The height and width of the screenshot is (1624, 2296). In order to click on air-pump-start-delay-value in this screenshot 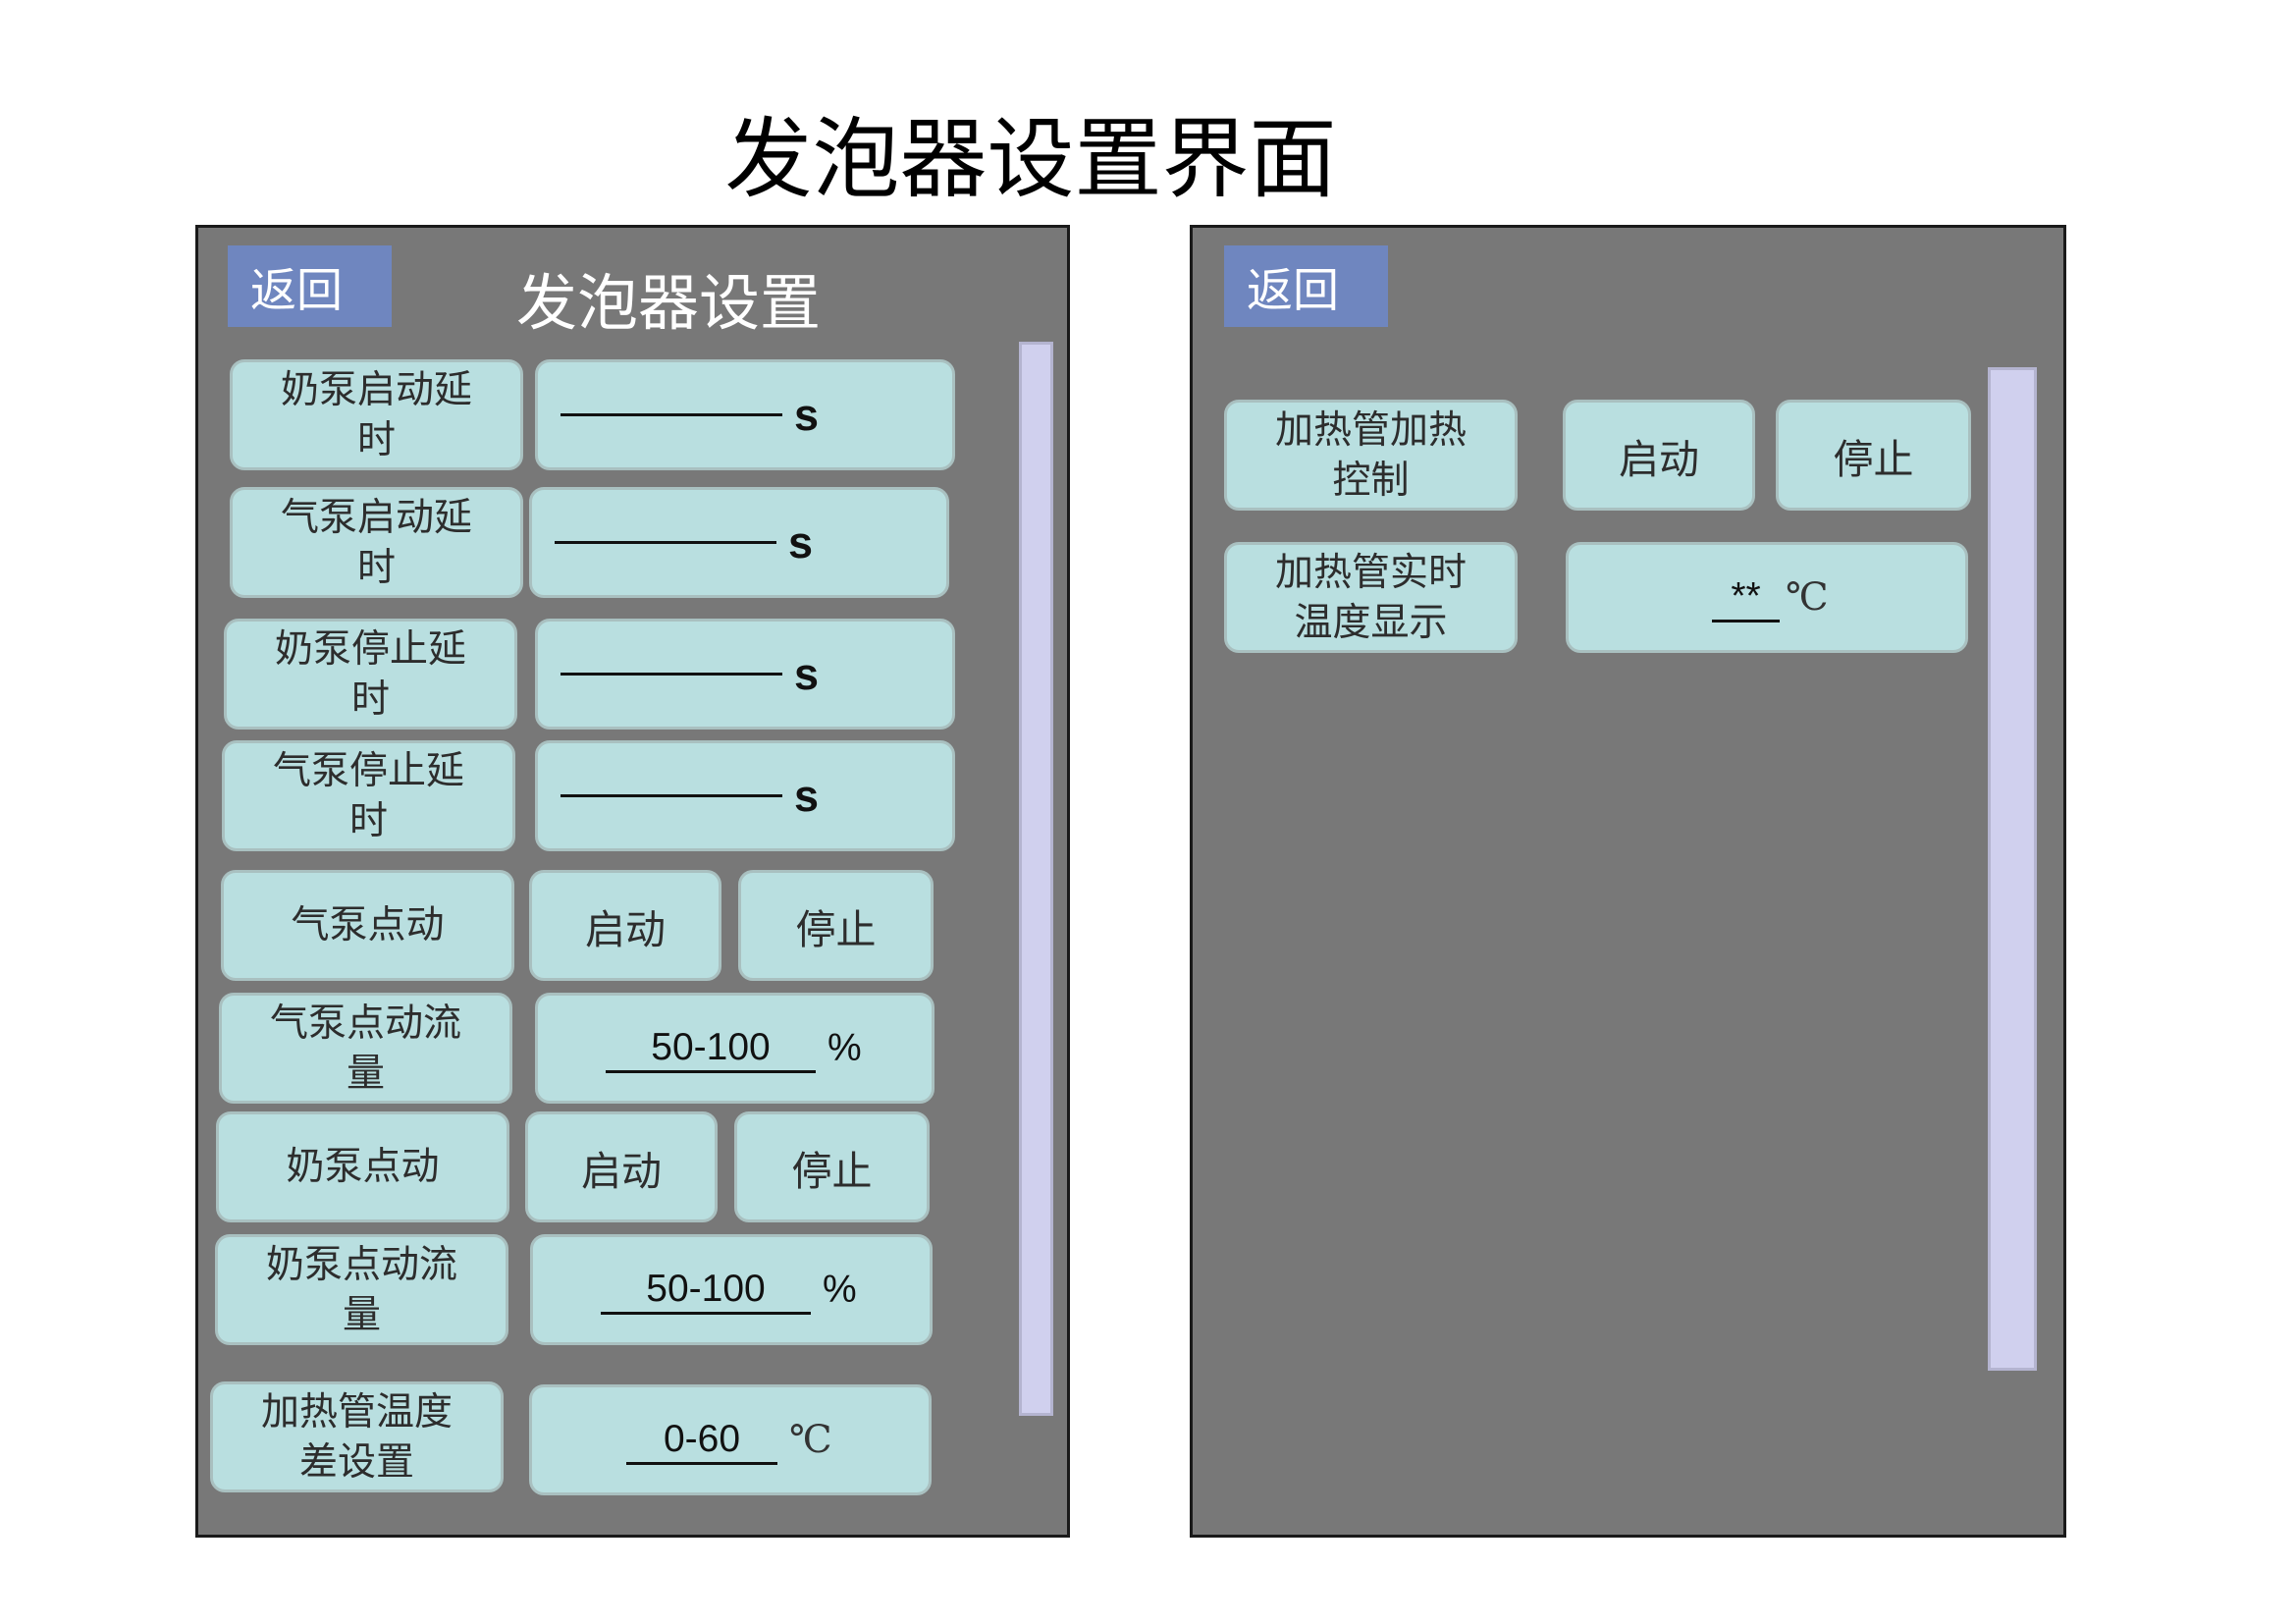, I will do `click(665, 542)`.